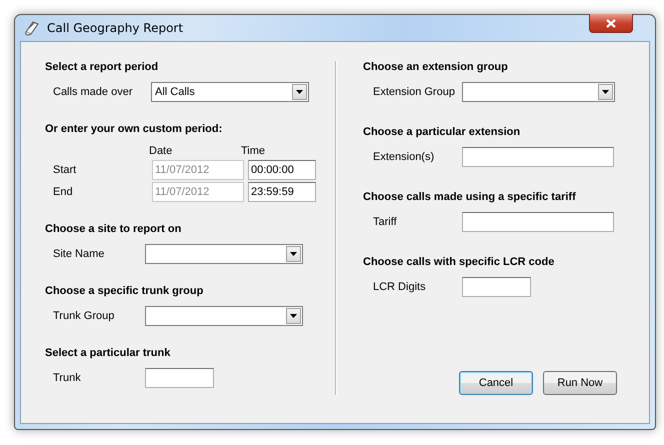 The image size is (664, 445). Describe the element at coordinates (133, 129) in the screenshot. I see `section-heading: Or enter your own custom period:` at that location.